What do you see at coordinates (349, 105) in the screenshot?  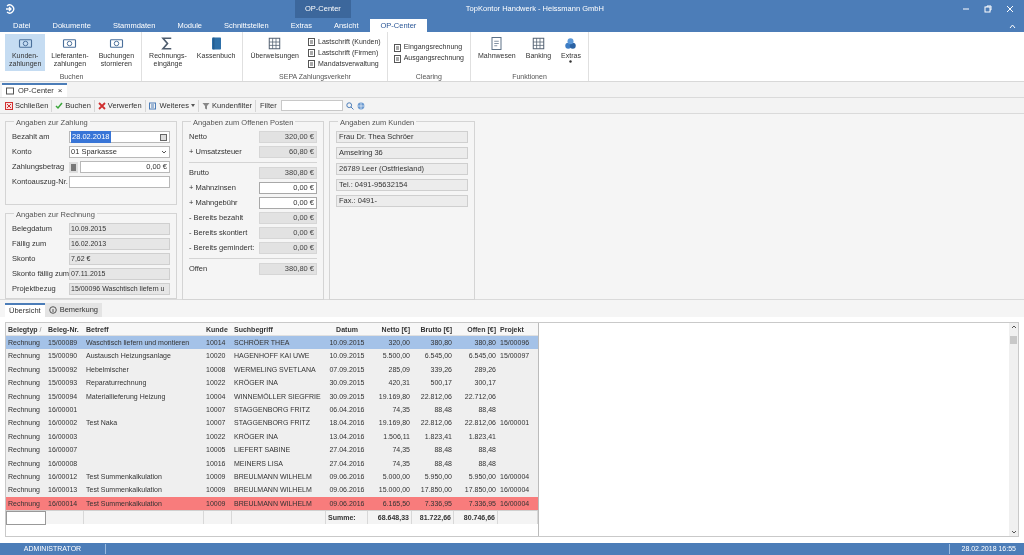 I see `search-icon` at bounding box center [349, 105].